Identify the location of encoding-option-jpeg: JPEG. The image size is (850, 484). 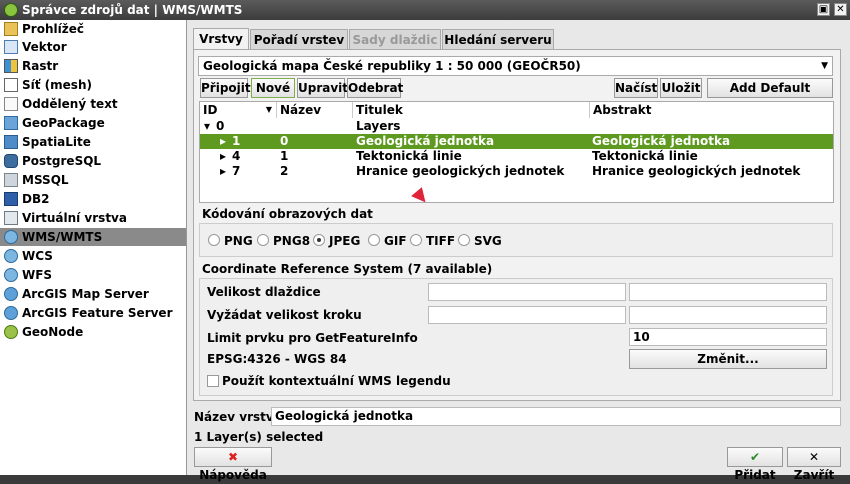
(336, 241).